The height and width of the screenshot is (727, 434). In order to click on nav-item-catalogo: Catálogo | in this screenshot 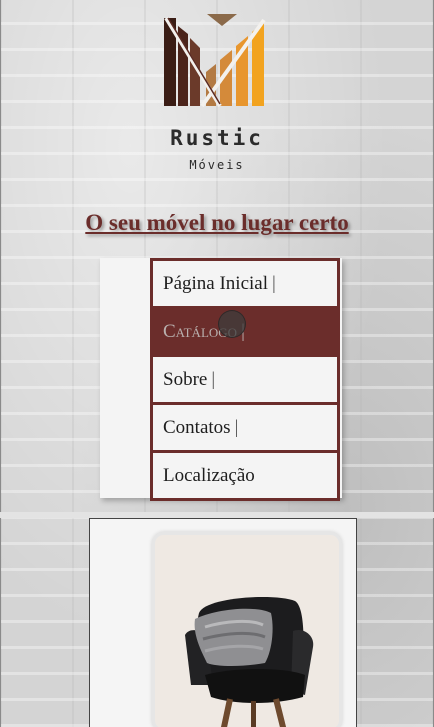, I will do `click(245, 330)`.